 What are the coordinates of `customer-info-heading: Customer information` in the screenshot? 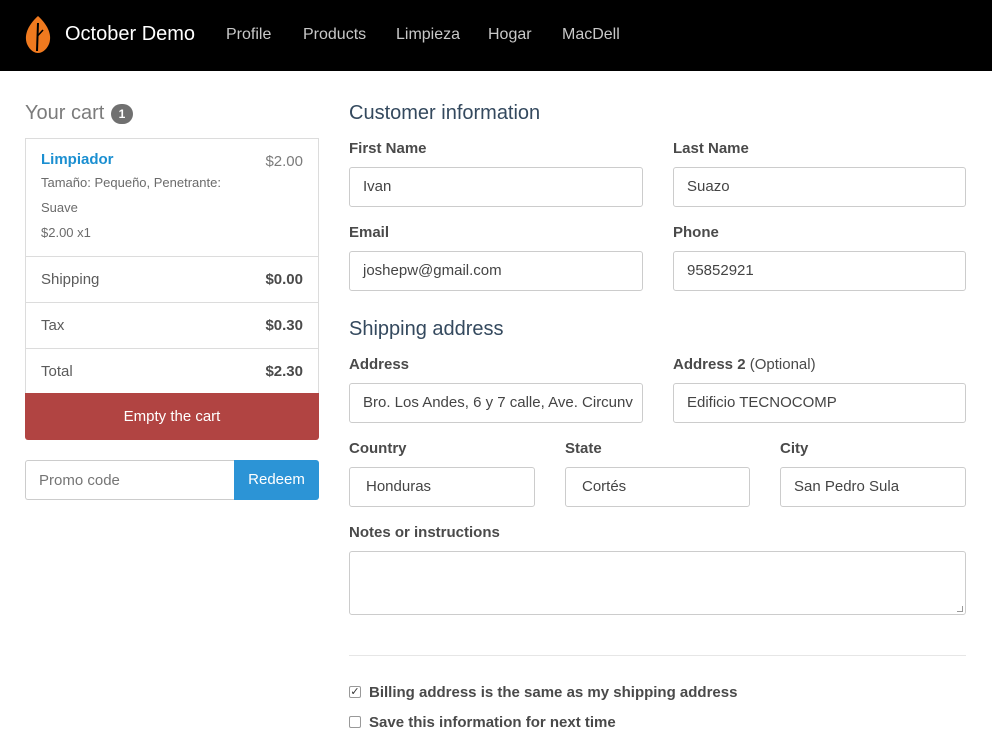 It's located at (445, 113).